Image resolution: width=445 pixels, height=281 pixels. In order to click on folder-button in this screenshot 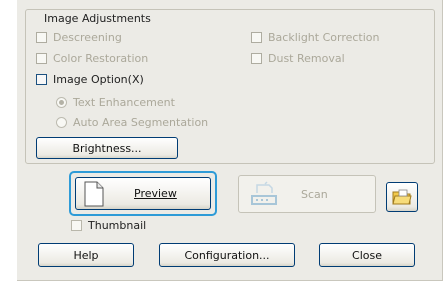, I will do `click(402, 197)`.